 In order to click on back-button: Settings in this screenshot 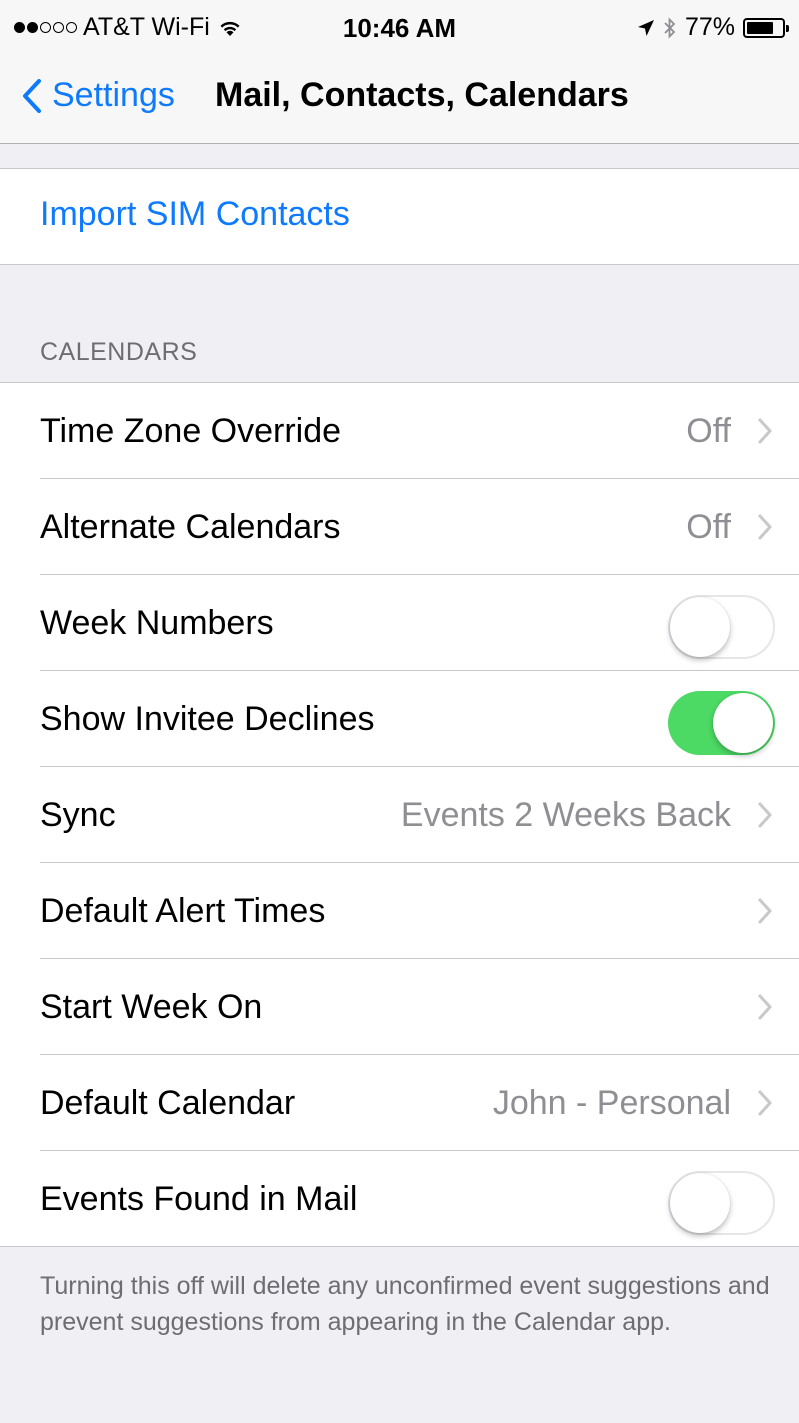, I will do `click(98, 95)`.